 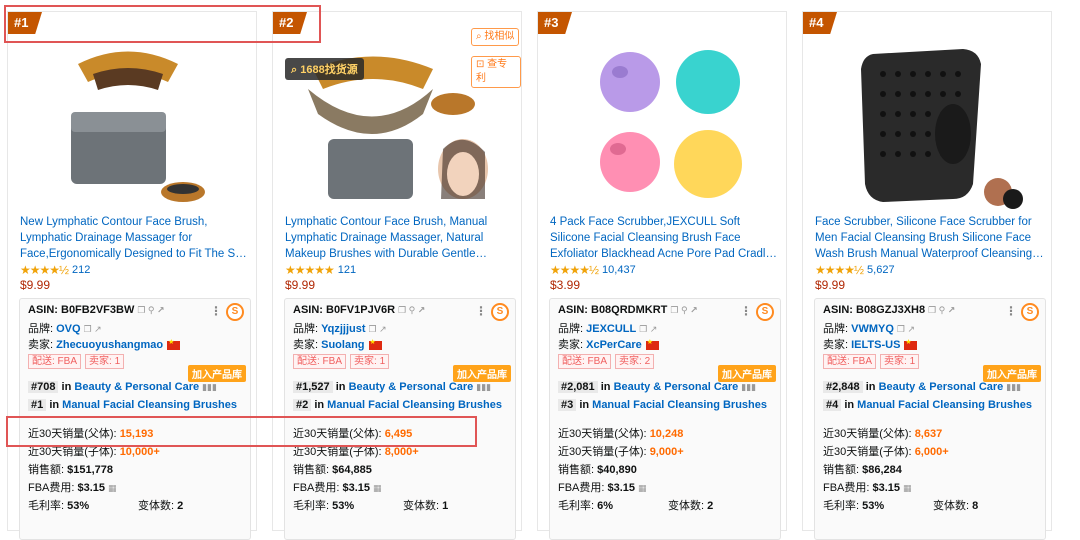 I want to click on variants: 8, so click(x=975, y=506).